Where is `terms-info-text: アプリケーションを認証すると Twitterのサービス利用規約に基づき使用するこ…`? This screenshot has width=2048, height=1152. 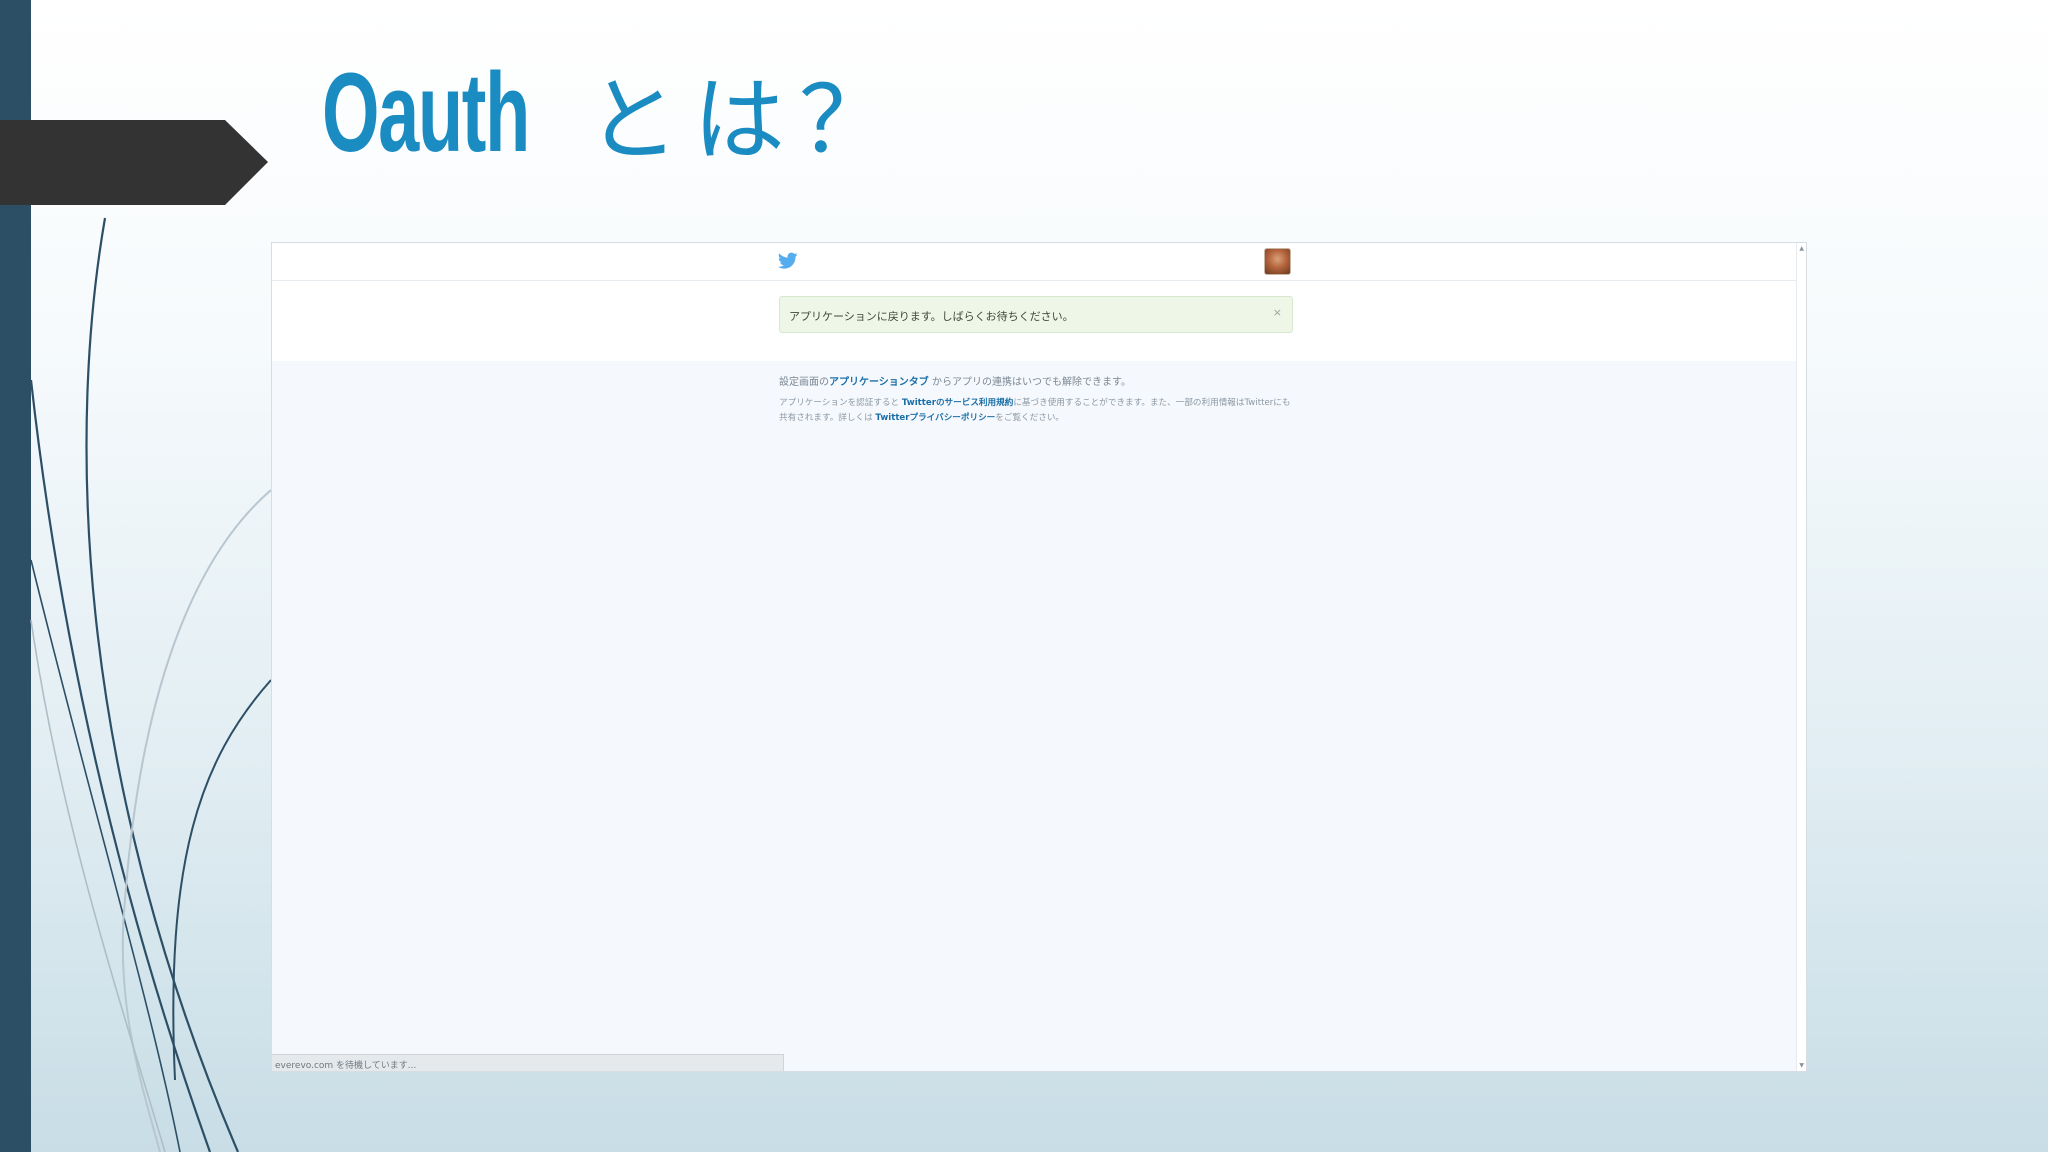 terms-info-text: アプリケーションを認証すると Twitterのサービス利用規約に基づき使用するこ… is located at coordinates (1039, 411).